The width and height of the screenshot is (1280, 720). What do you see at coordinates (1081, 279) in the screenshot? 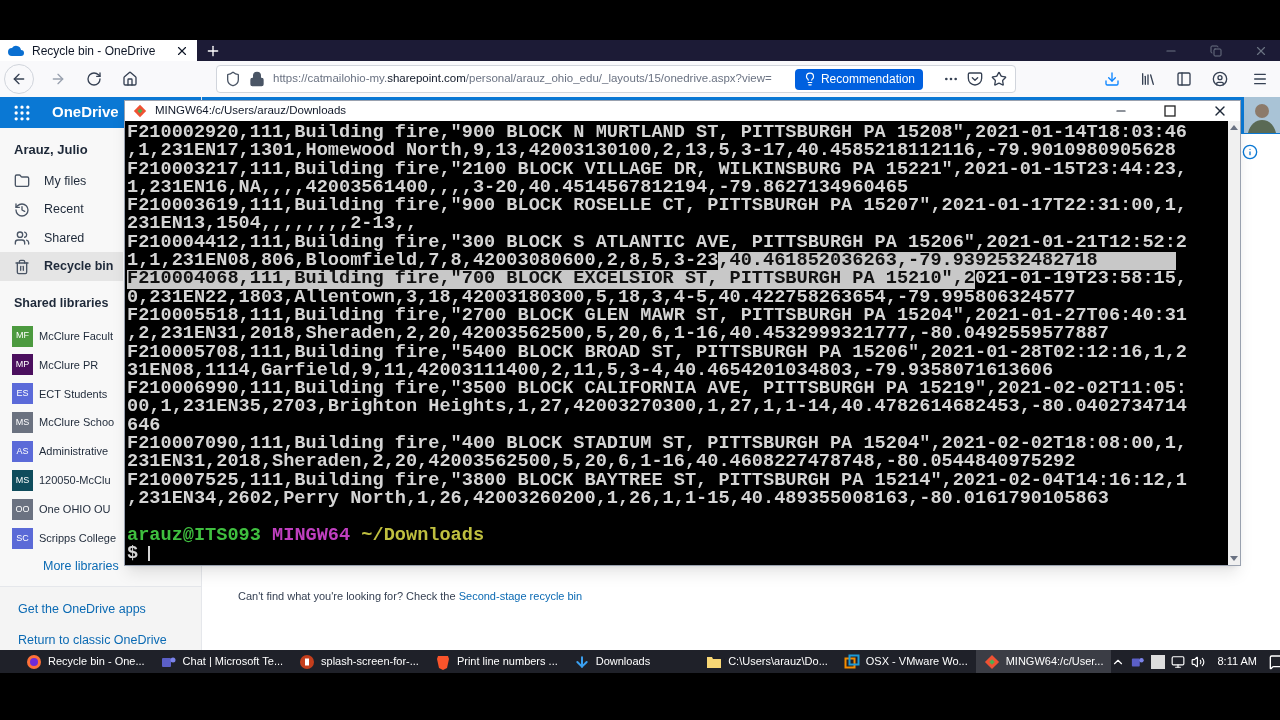
I see `terminal-text: 021-01-19T23:58:15,` at bounding box center [1081, 279].